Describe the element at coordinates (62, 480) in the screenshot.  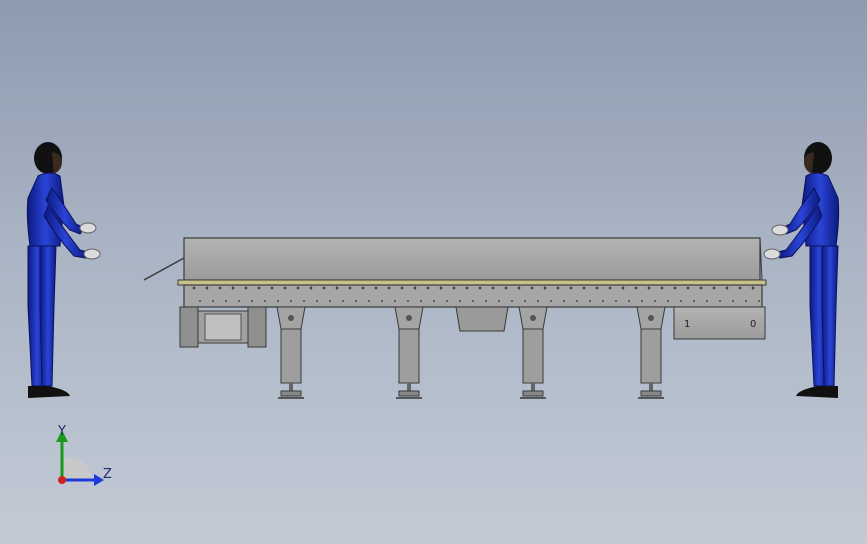
I see `origin-icon` at that location.